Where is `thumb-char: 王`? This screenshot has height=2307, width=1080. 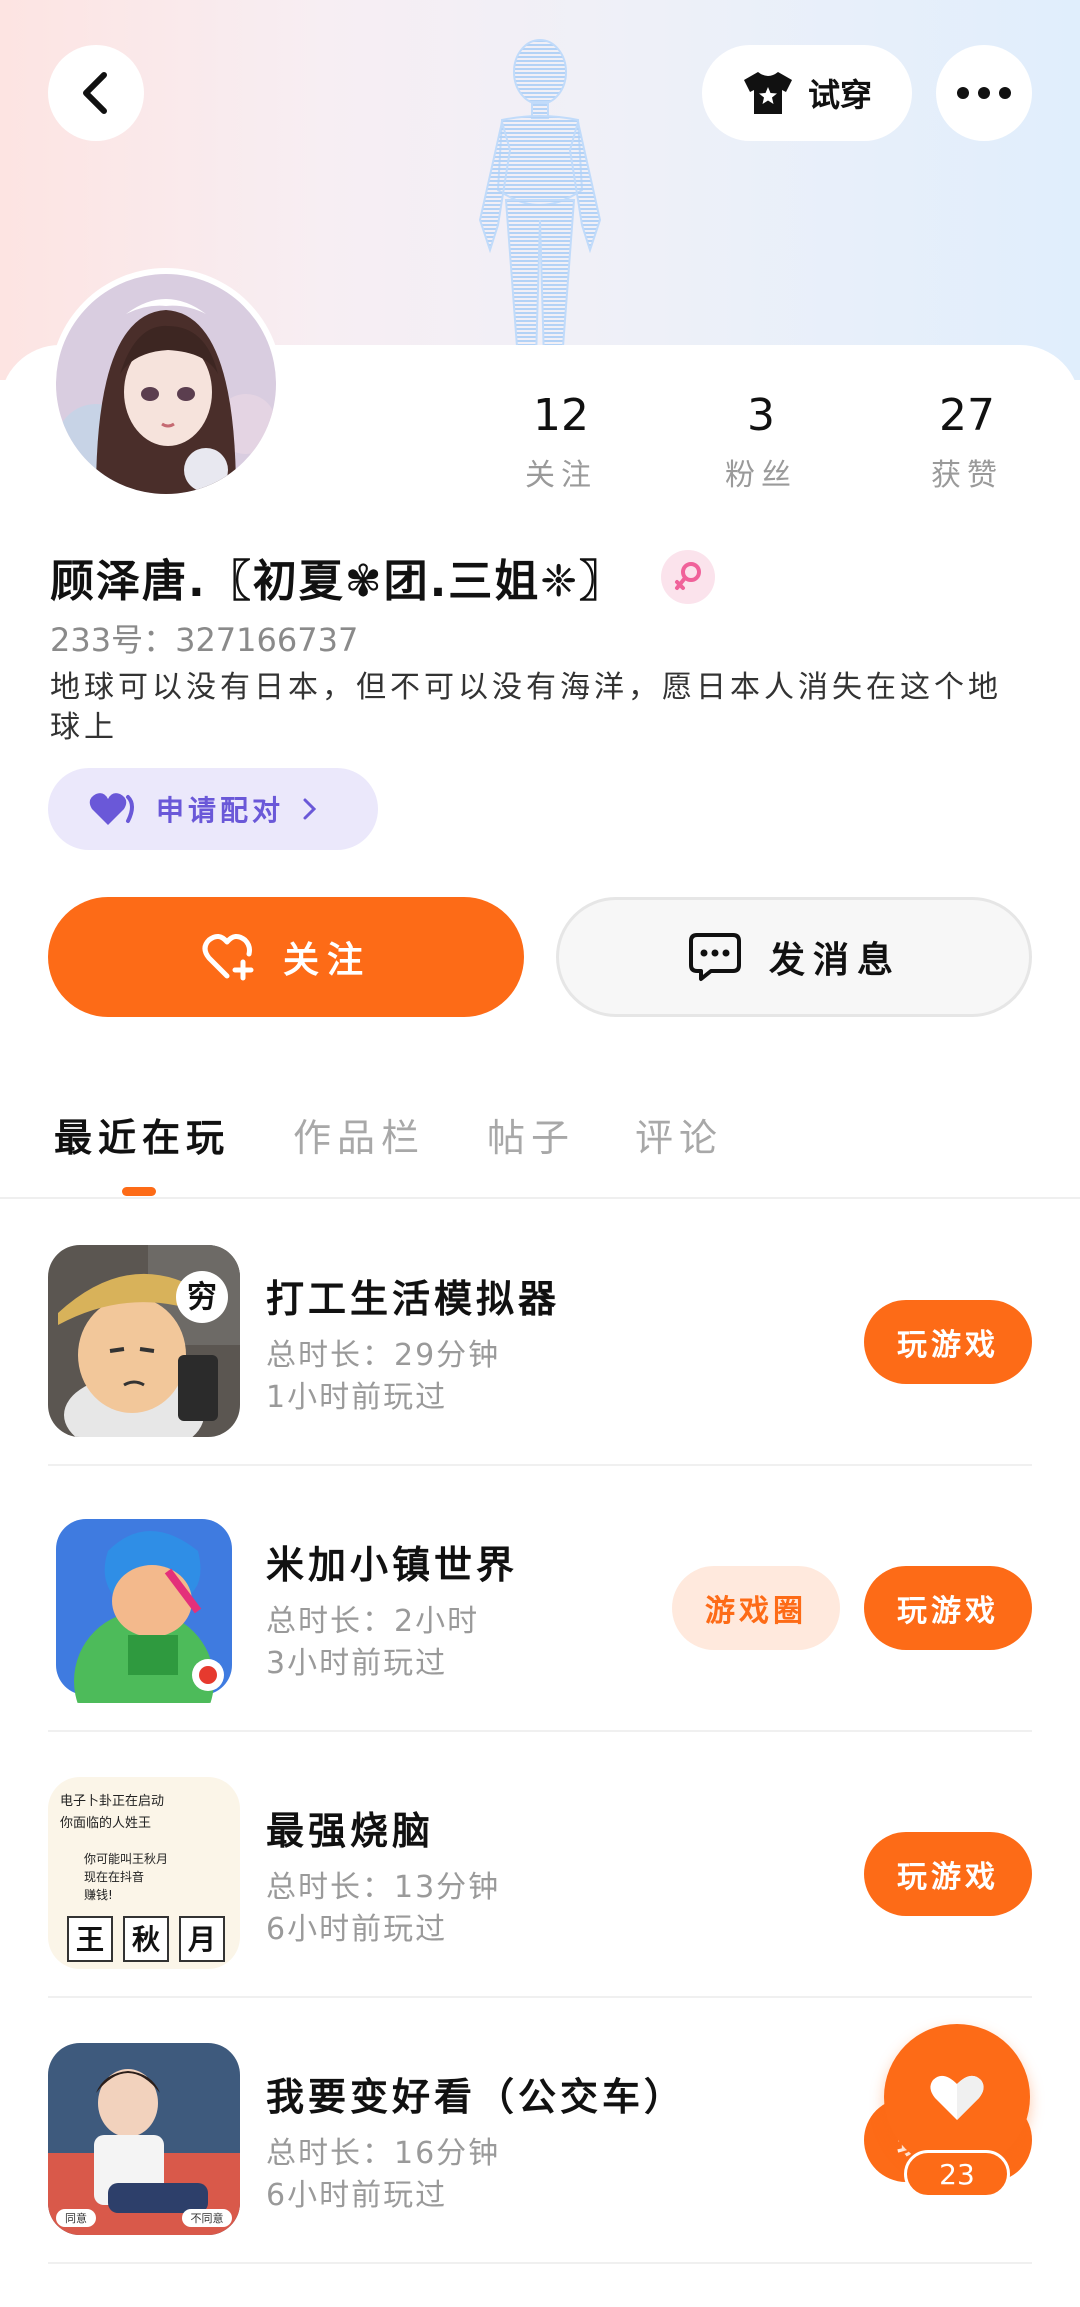 thumb-char: 王 is located at coordinates (90, 1939).